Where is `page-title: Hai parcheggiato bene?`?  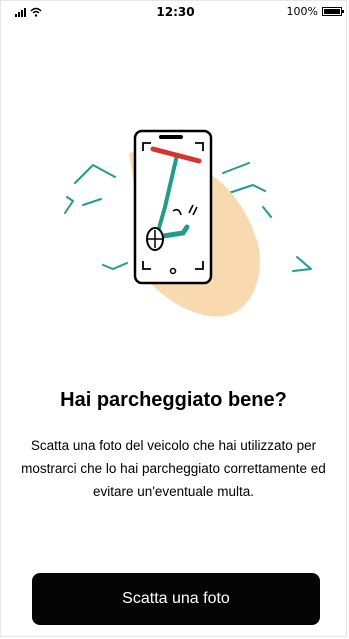 page-title: Hai parcheggiato bene? is located at coordinates (173, 400).